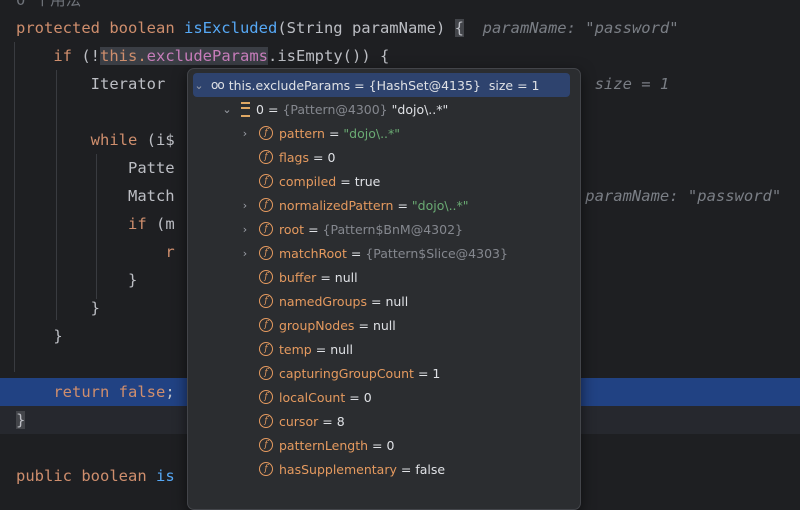 The height and width of the screenshot is (510, 800). What do you see at coordinates (118, 140) in the screenshot?
I see `code-token: while` at bounding box center [118, 140].